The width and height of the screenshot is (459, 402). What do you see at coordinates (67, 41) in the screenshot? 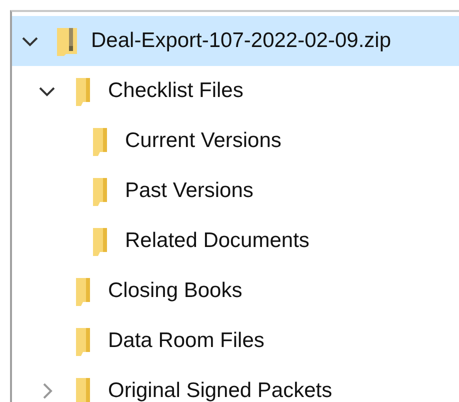
I see `zip-folder-icon` at bounding box center [67, 41].